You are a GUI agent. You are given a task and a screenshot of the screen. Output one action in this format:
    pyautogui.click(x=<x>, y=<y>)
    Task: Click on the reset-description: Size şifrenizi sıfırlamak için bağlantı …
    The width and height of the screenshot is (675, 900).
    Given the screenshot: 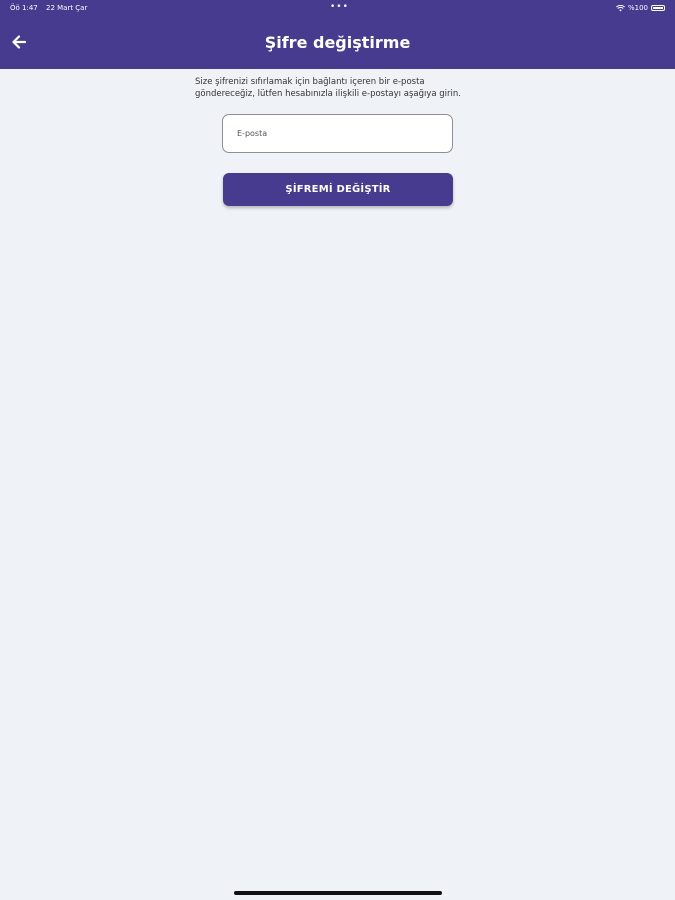 What is the action you would take?
    pyautogui.click(x=340, y=88)
    